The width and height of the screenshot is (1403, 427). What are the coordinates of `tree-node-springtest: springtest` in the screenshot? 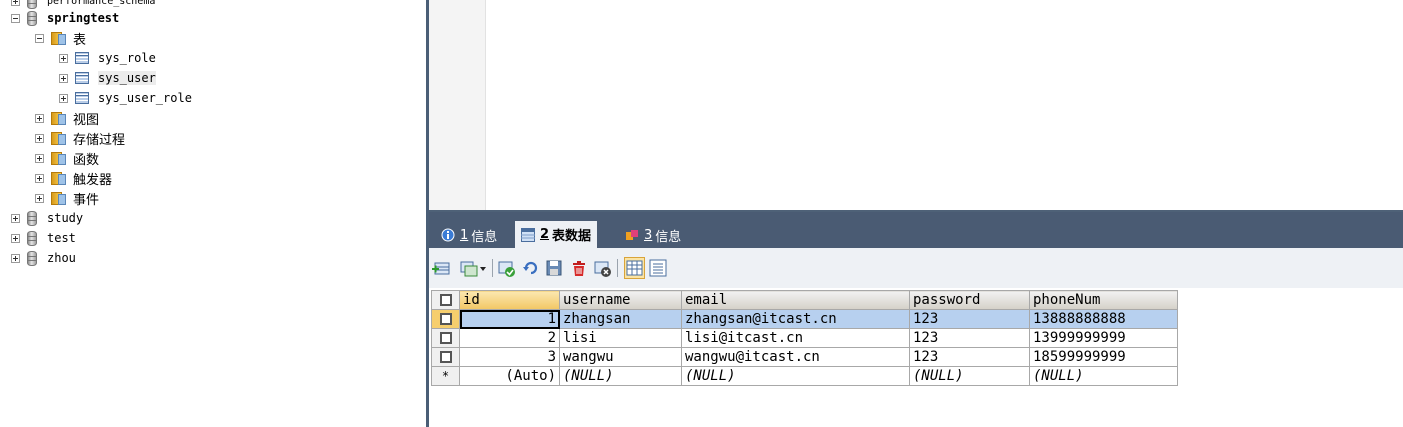 It's located at (65, 18).